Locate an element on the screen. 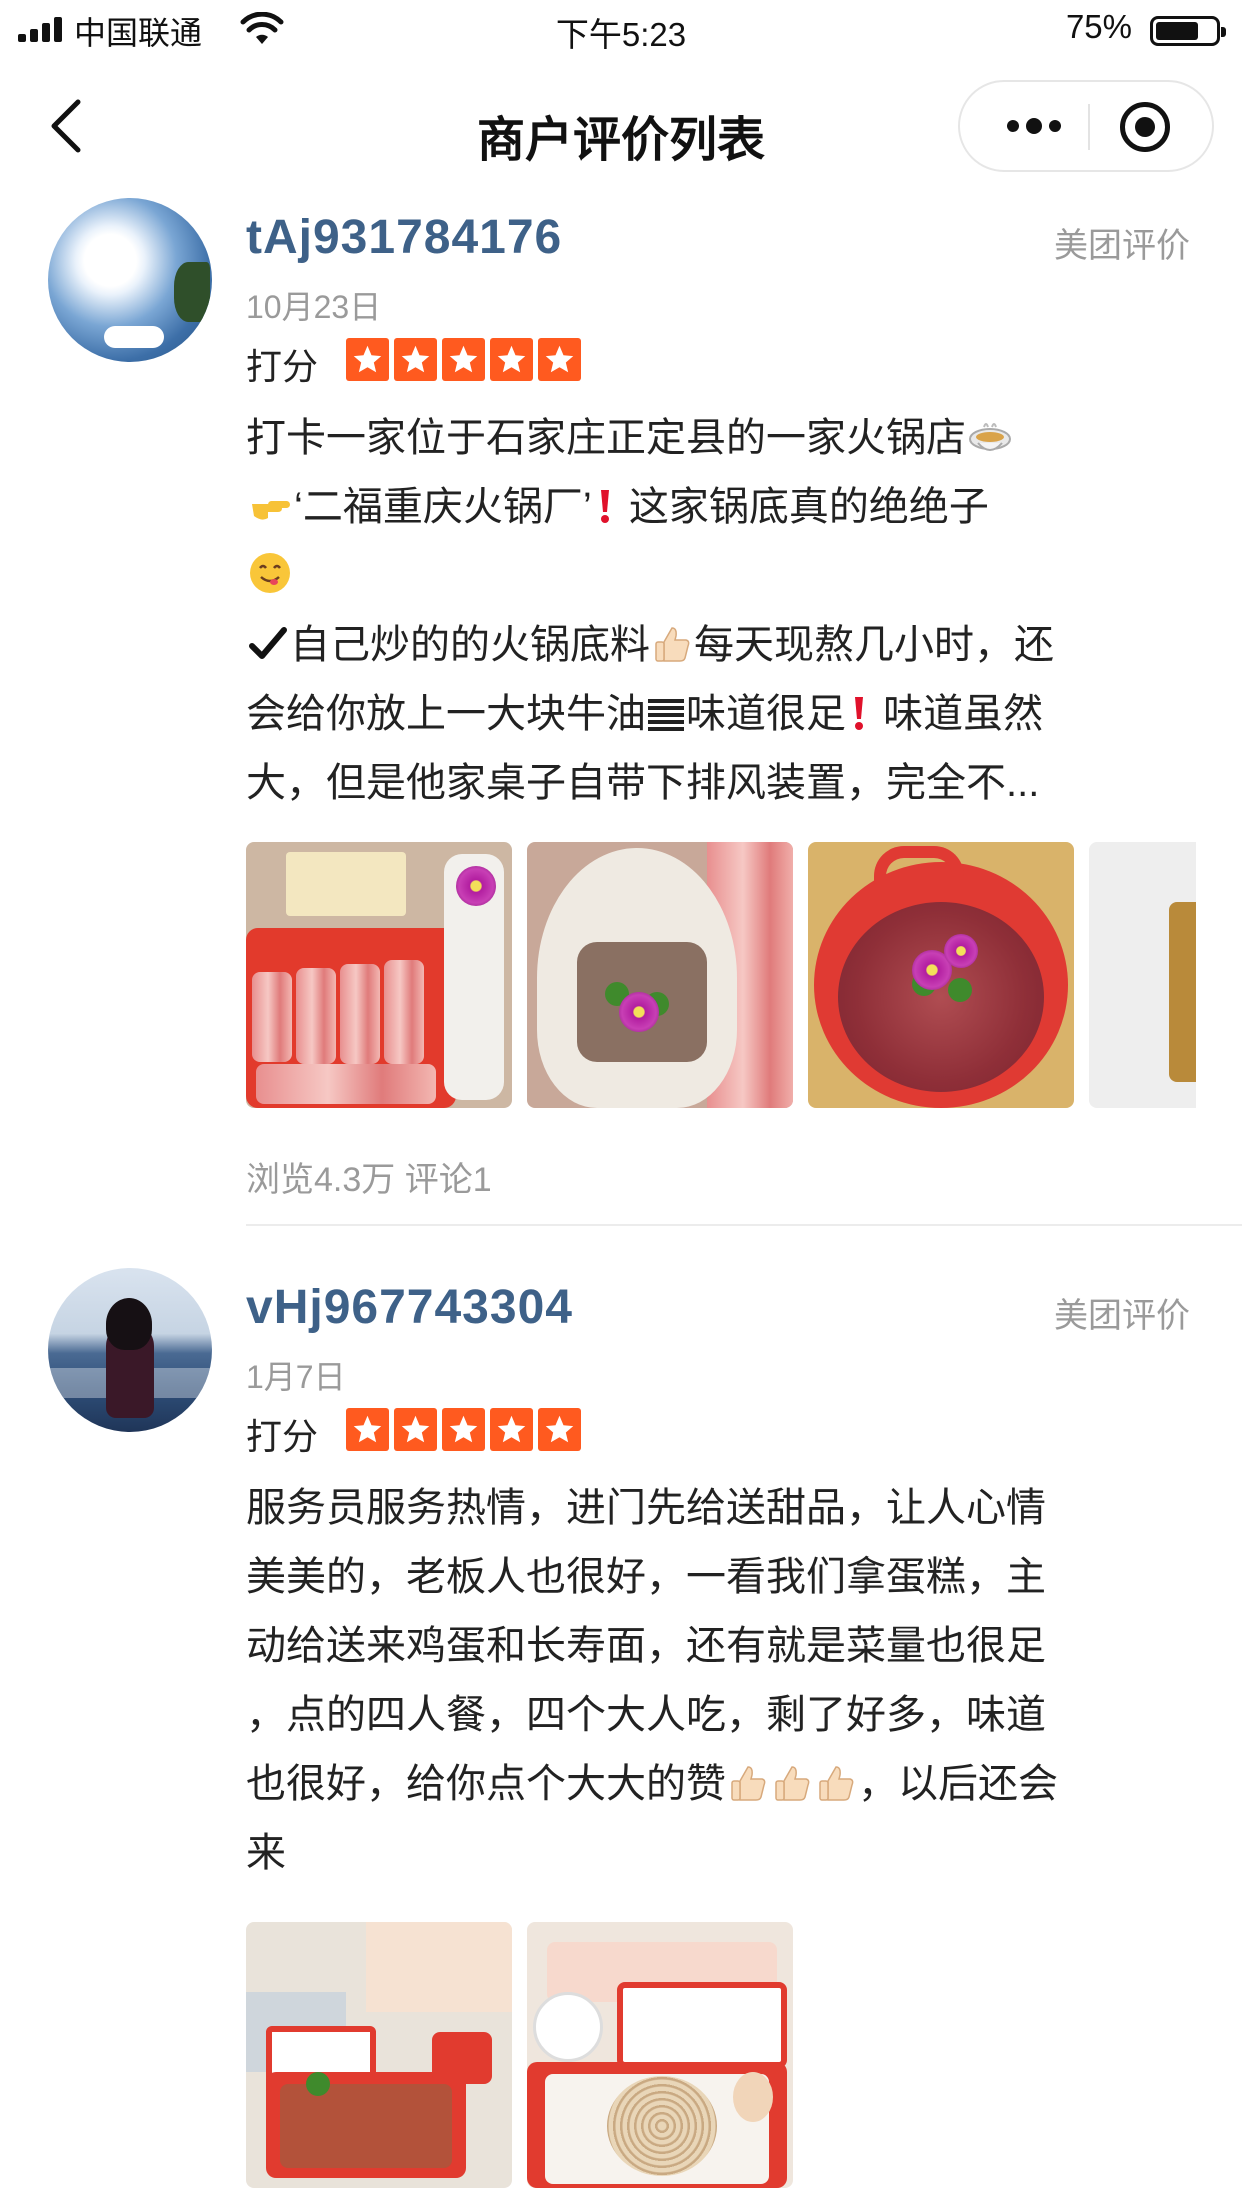 The width and height of the screenshot is (1242, 2208). divider is located at coordinates (744, 1225).